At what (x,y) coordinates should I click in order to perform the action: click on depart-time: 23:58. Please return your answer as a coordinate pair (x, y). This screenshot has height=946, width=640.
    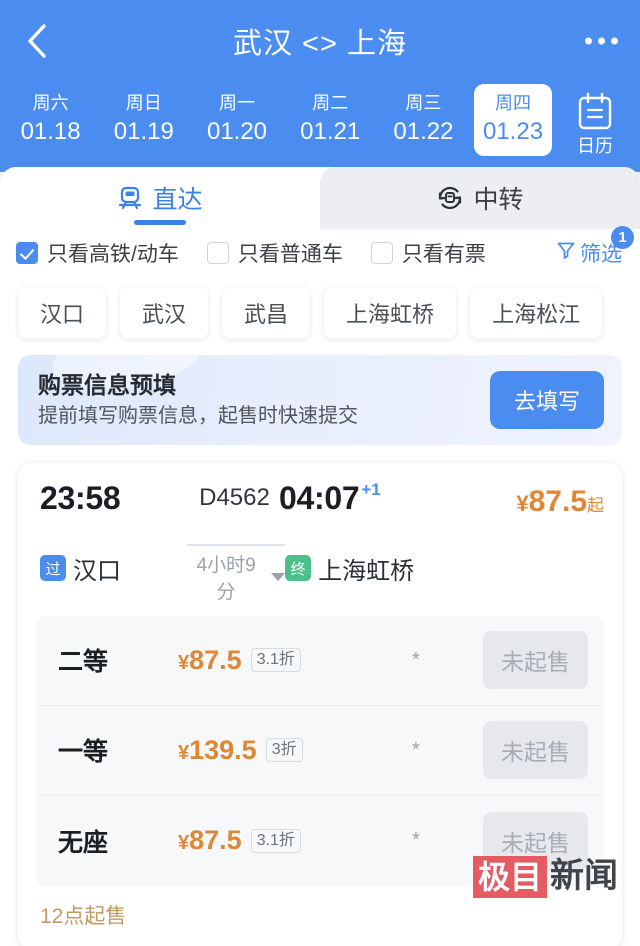
    Looking at the image, I should click on (80, 498).